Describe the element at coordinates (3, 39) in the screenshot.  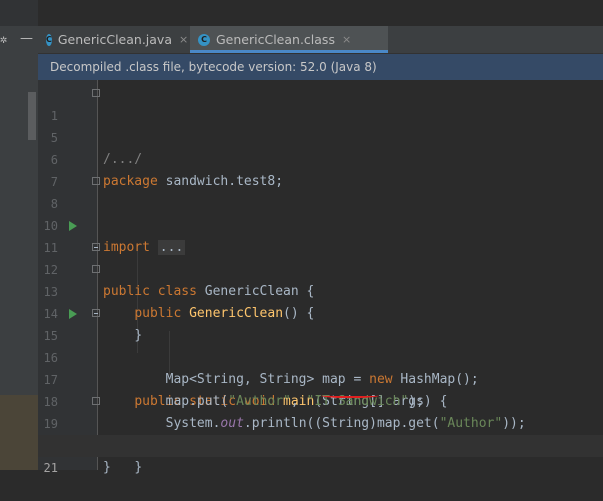
I see `gear-icon: ✲` at that location.